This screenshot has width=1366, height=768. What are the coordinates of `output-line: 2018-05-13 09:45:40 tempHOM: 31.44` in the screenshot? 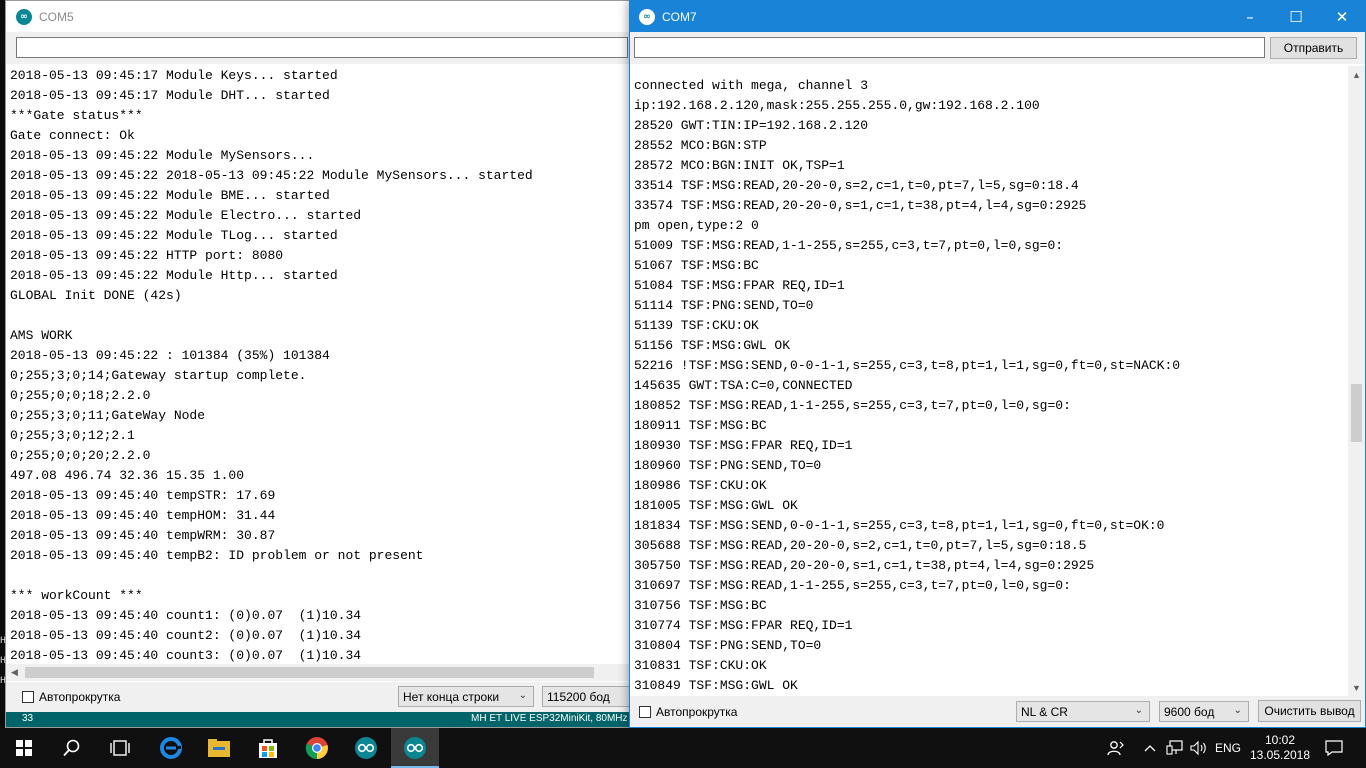 It's located at (143, 515).